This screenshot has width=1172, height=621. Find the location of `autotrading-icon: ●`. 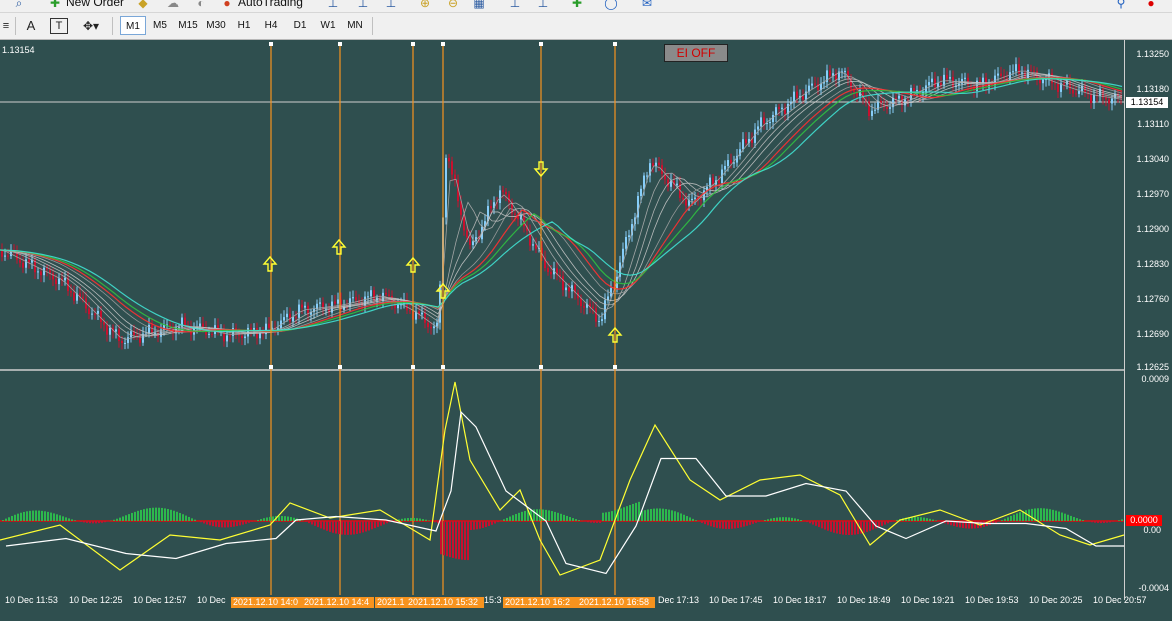

autotrading-icon: ● is located at coordinates (227, 5).